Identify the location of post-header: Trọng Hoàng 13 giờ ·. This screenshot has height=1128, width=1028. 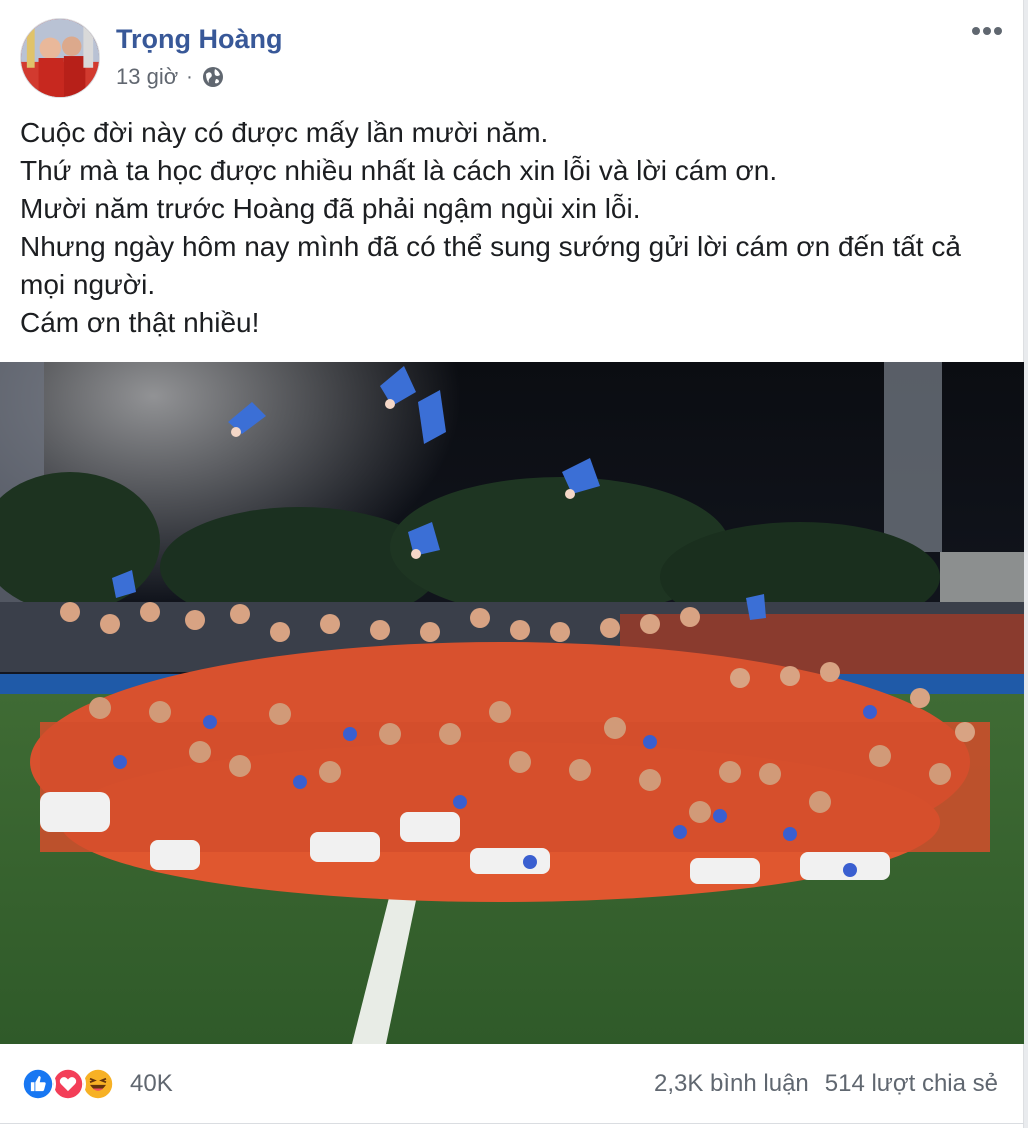
(512, 55).